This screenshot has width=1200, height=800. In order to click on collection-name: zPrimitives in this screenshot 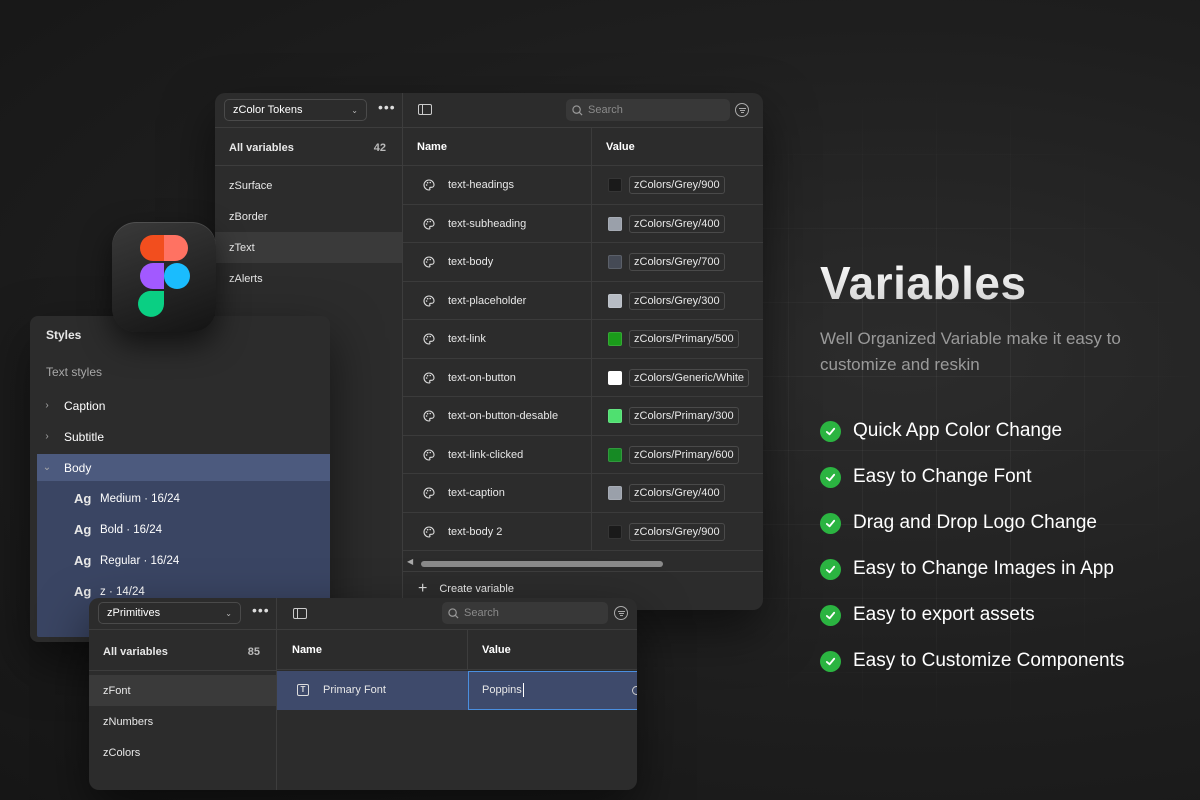, I will do `click(134, 613)`.